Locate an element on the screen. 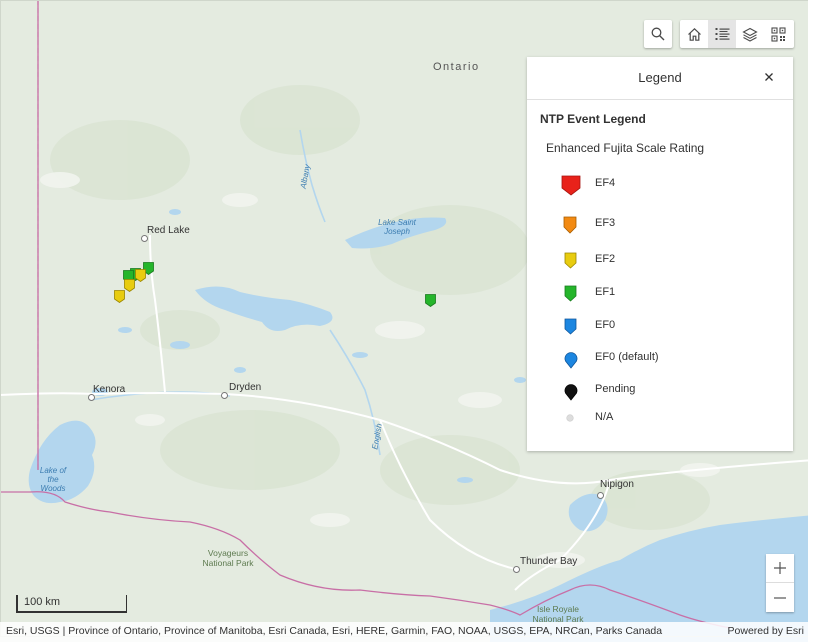  layers-icon is located at coordinates (750, 34).